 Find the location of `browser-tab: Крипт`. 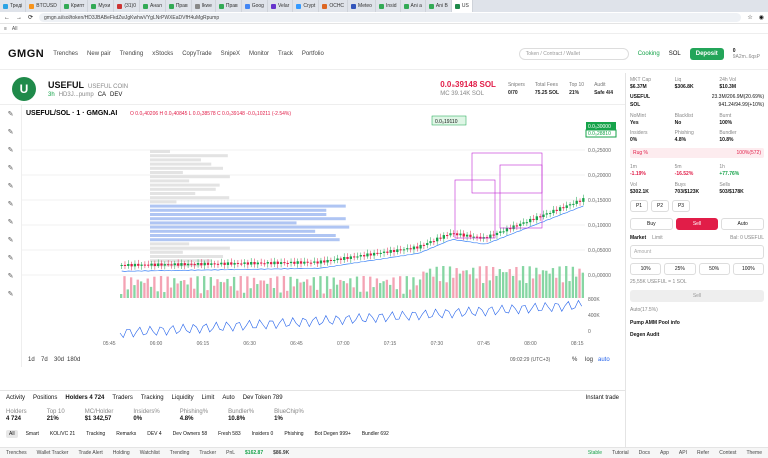

browser-tab: Крипт is located at coordinates (75, 6).